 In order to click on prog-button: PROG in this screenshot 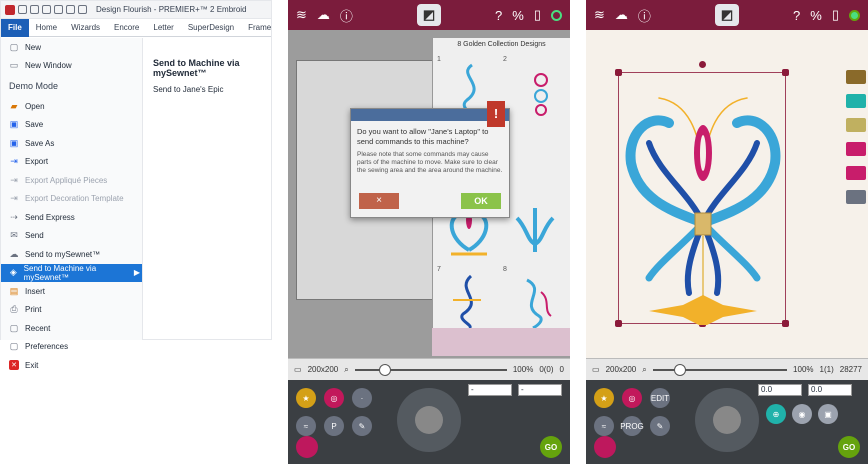, I will do `click(632, 426)`.